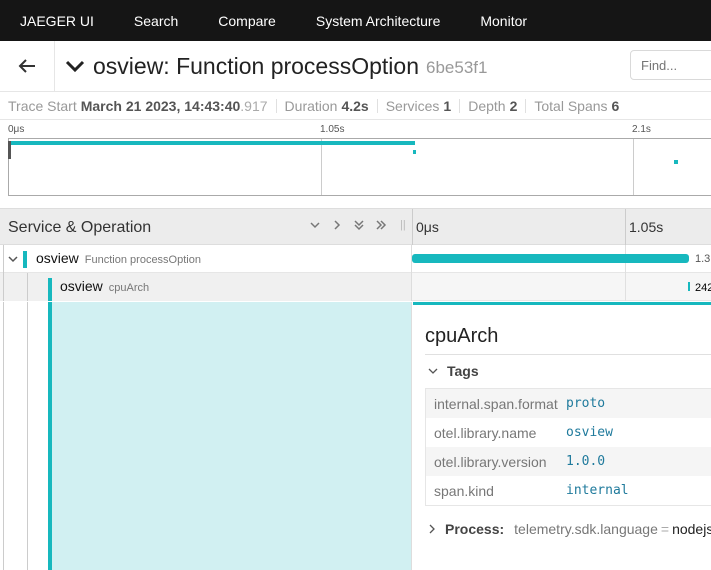 The image size is (711, 570). Describe the element at coordinates (332, 129) in the screenshot. I see `minimap-tick: 1.05s` at that location.